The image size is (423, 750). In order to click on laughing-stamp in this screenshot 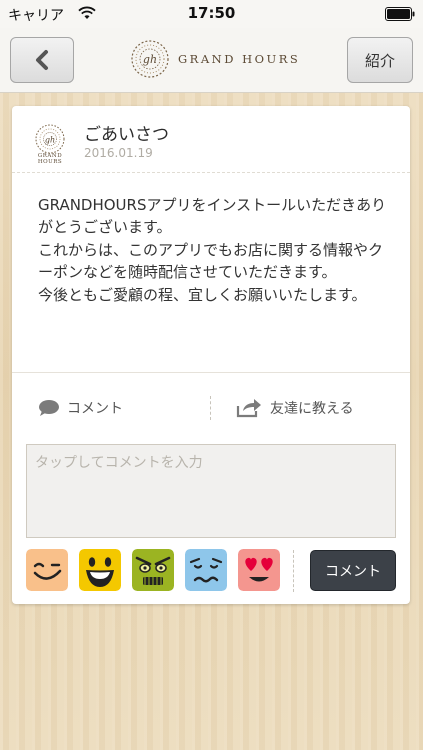, I will do `click(100, 570)`.